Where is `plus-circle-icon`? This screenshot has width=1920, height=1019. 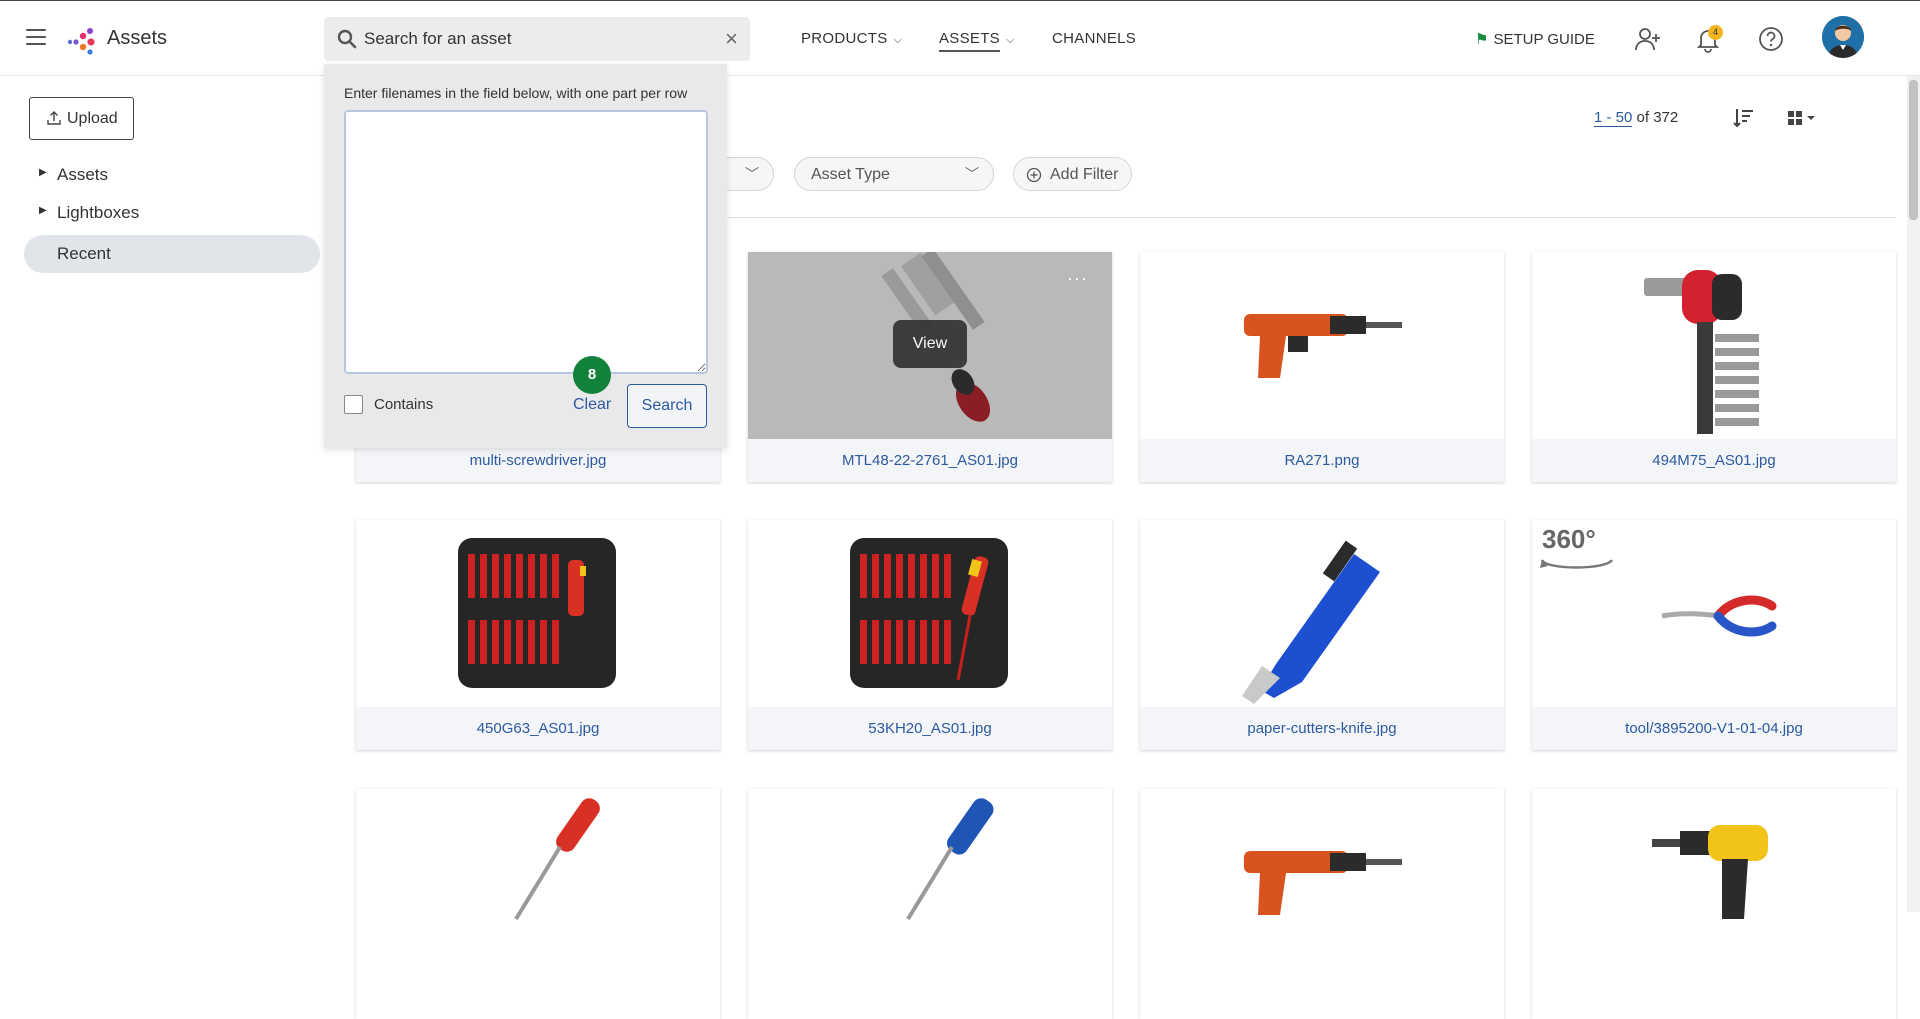
plus-circle-icon is located at coordinates (1034, 175).